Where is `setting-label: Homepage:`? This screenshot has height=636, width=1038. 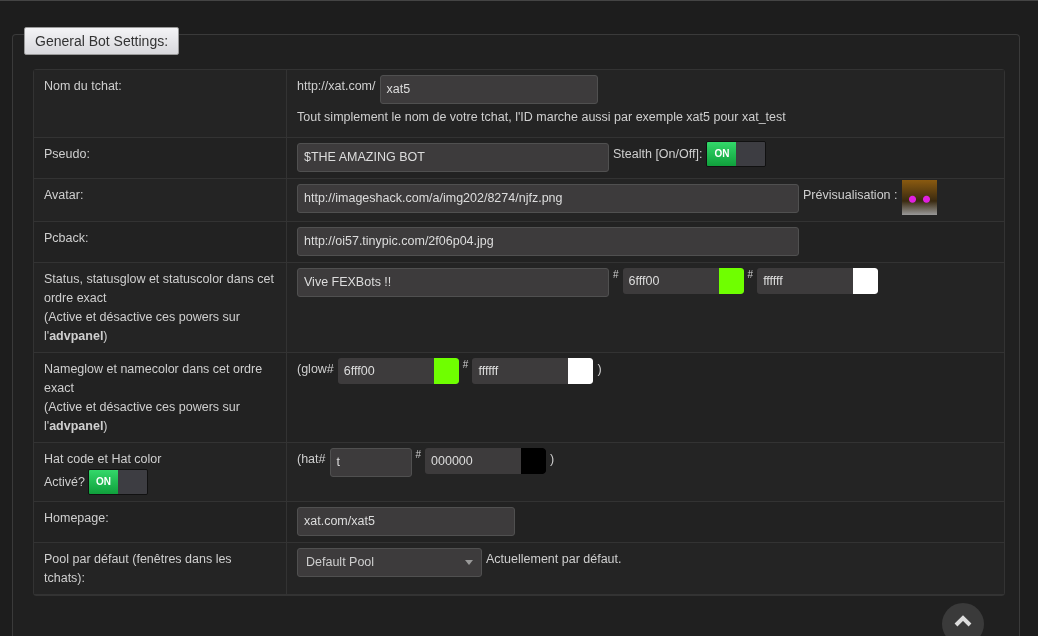
setting-label: Homepage: is located at coordinates (77, 518).